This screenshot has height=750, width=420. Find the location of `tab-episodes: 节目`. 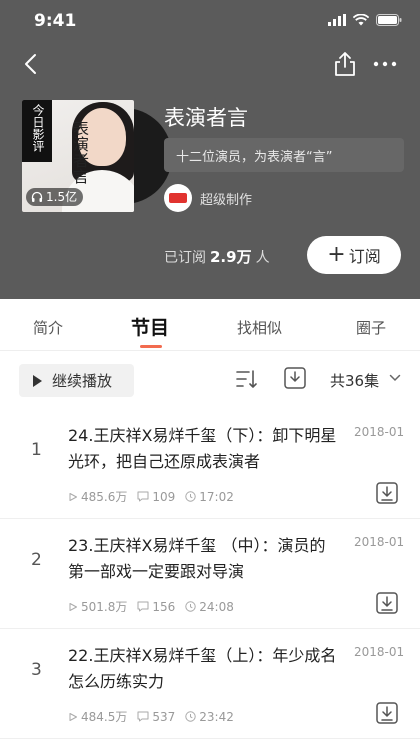

tab-episodes: 节目 is located at coordinates (150, 326).